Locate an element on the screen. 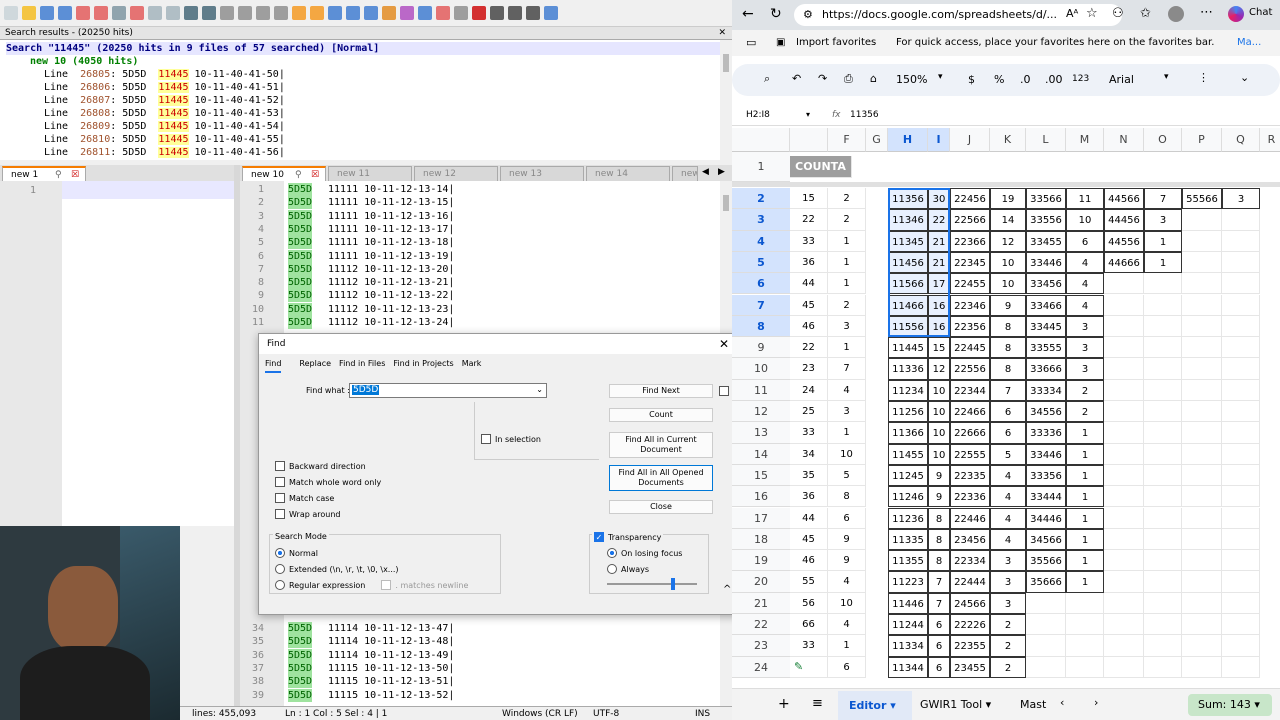 The height and width of the screenshot is (720, 1280). column-header: J is located at coordinates (970, 140).